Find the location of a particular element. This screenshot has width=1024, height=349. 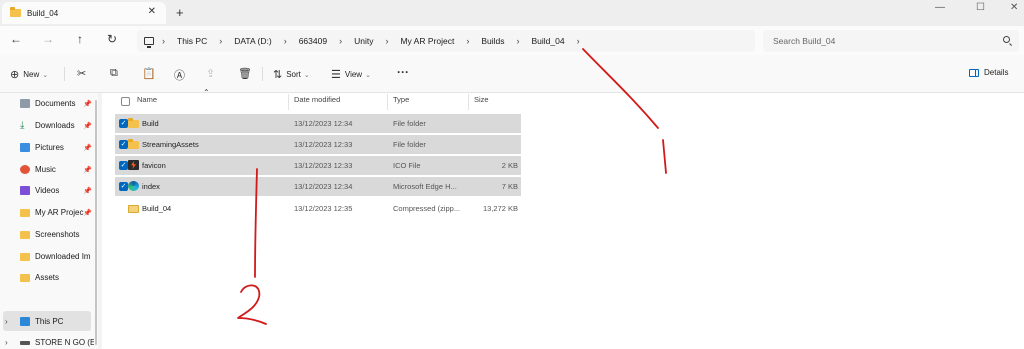

column-header-name: Name is located at coordinates (147, 99).